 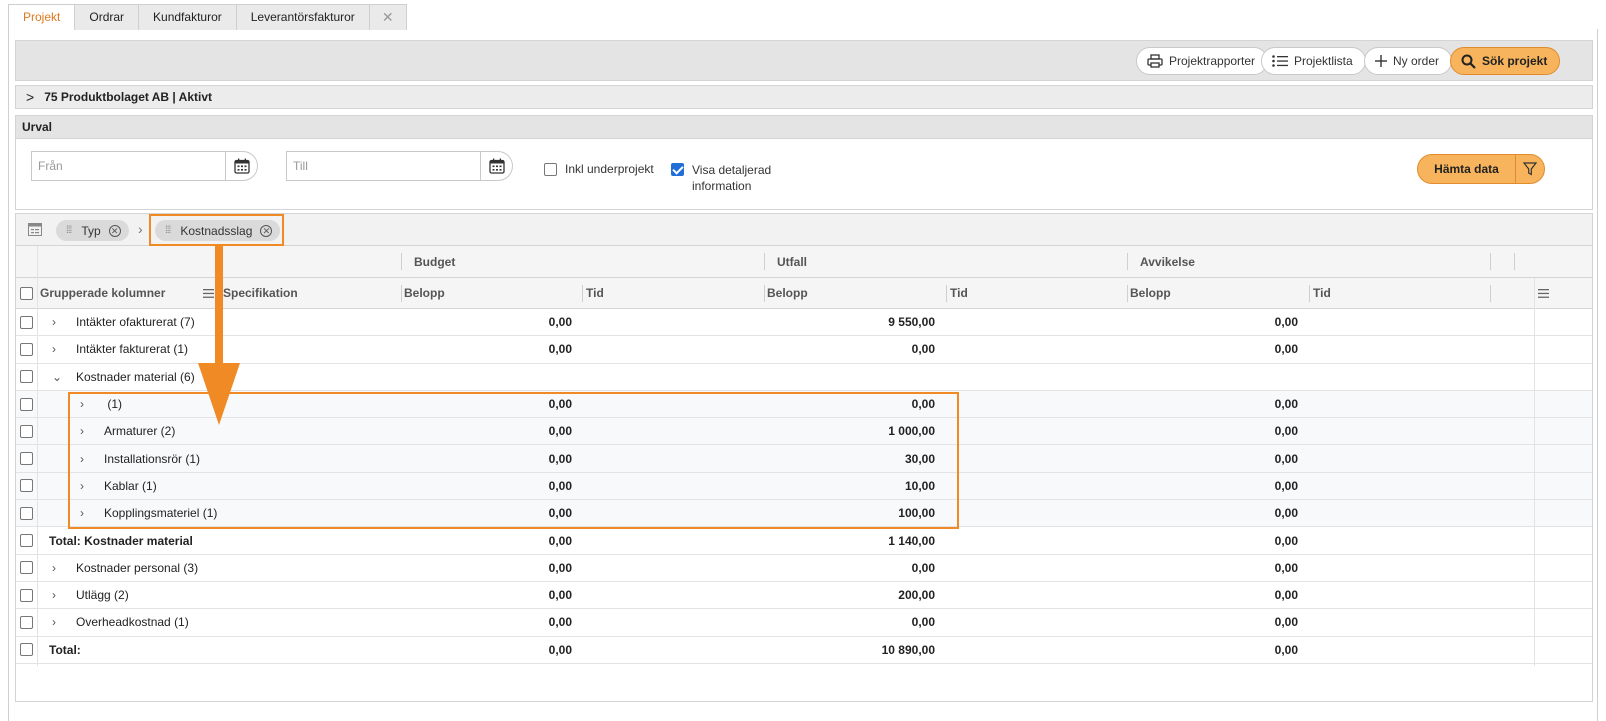 What do you see at coordinates (1529, 169) in the screenshot?
I see `filter-icon` at bounding box center [1529, 169].